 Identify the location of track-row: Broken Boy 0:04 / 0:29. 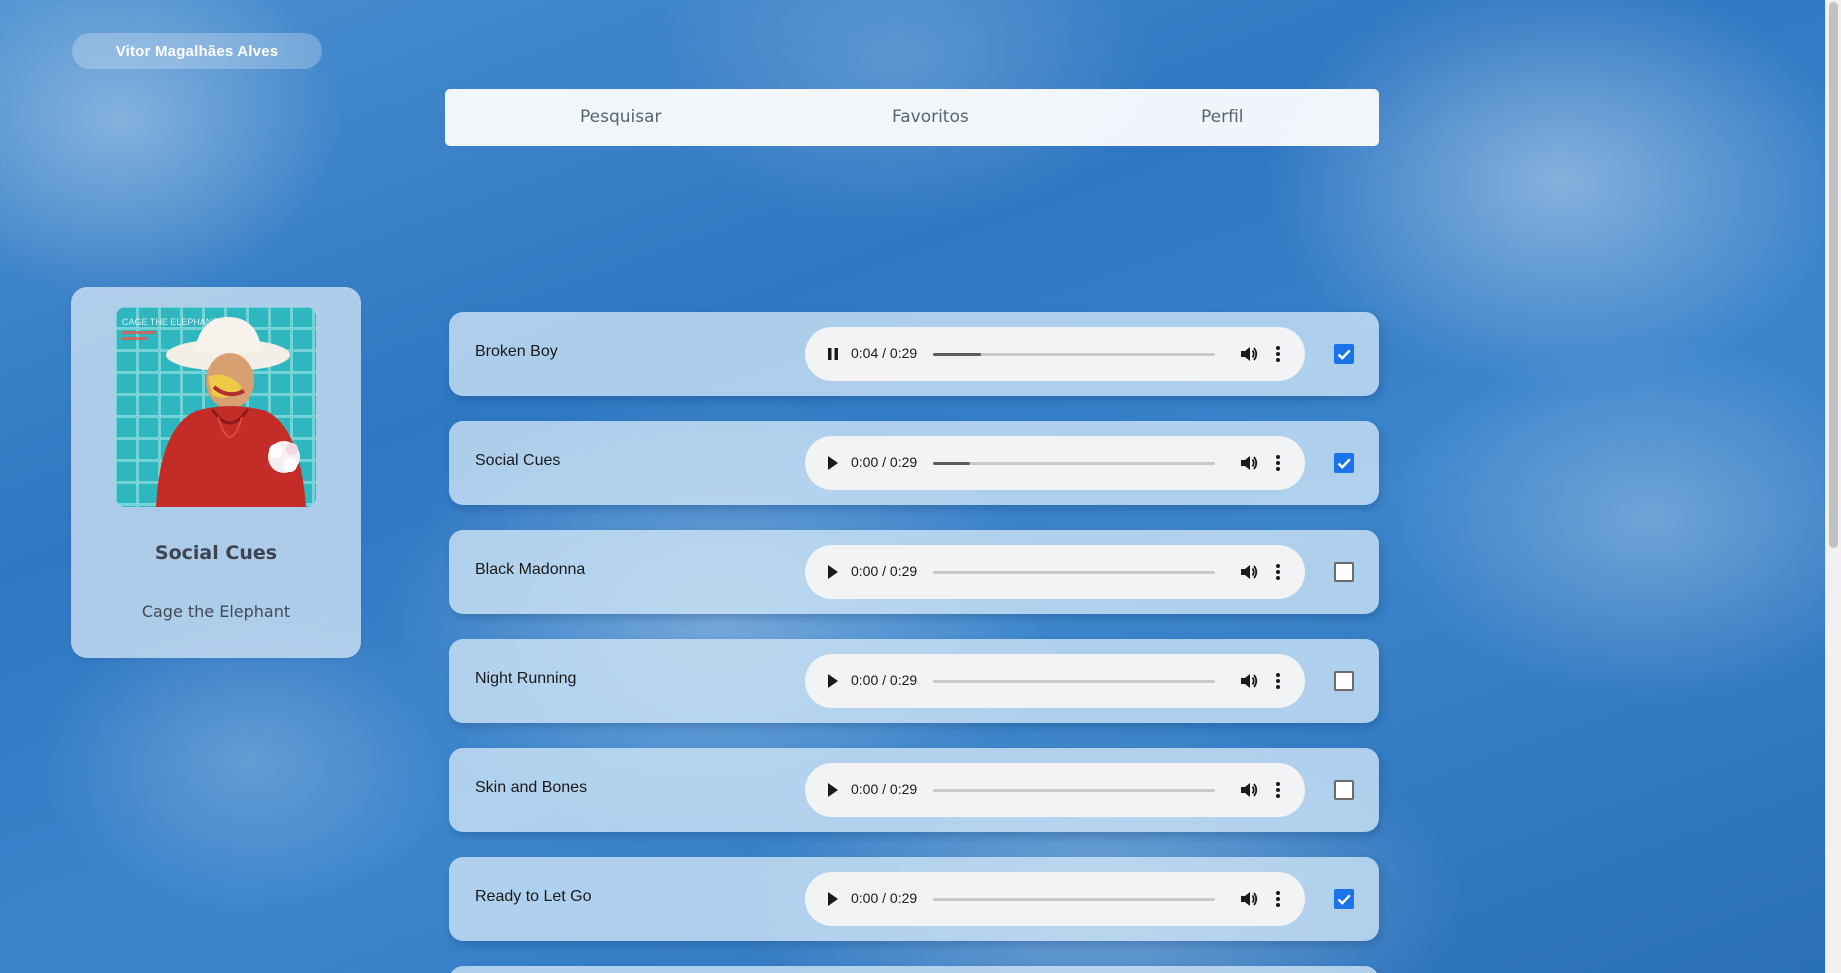
(914, 354).